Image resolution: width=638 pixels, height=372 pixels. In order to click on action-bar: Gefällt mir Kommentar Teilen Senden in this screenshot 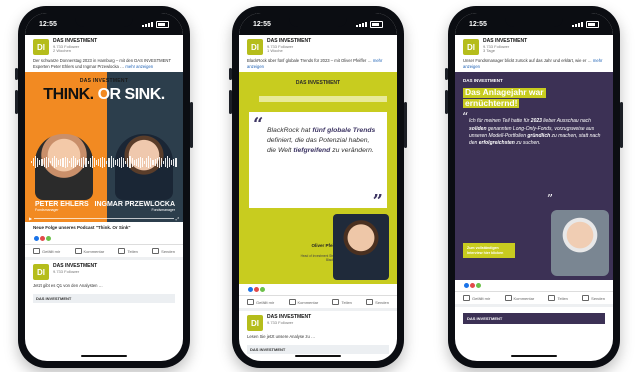, I will do `click(104, 250)`.